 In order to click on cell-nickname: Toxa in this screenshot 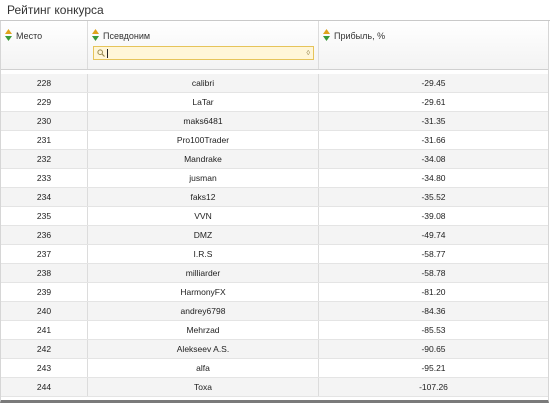, I will do `click(203, 387)`.